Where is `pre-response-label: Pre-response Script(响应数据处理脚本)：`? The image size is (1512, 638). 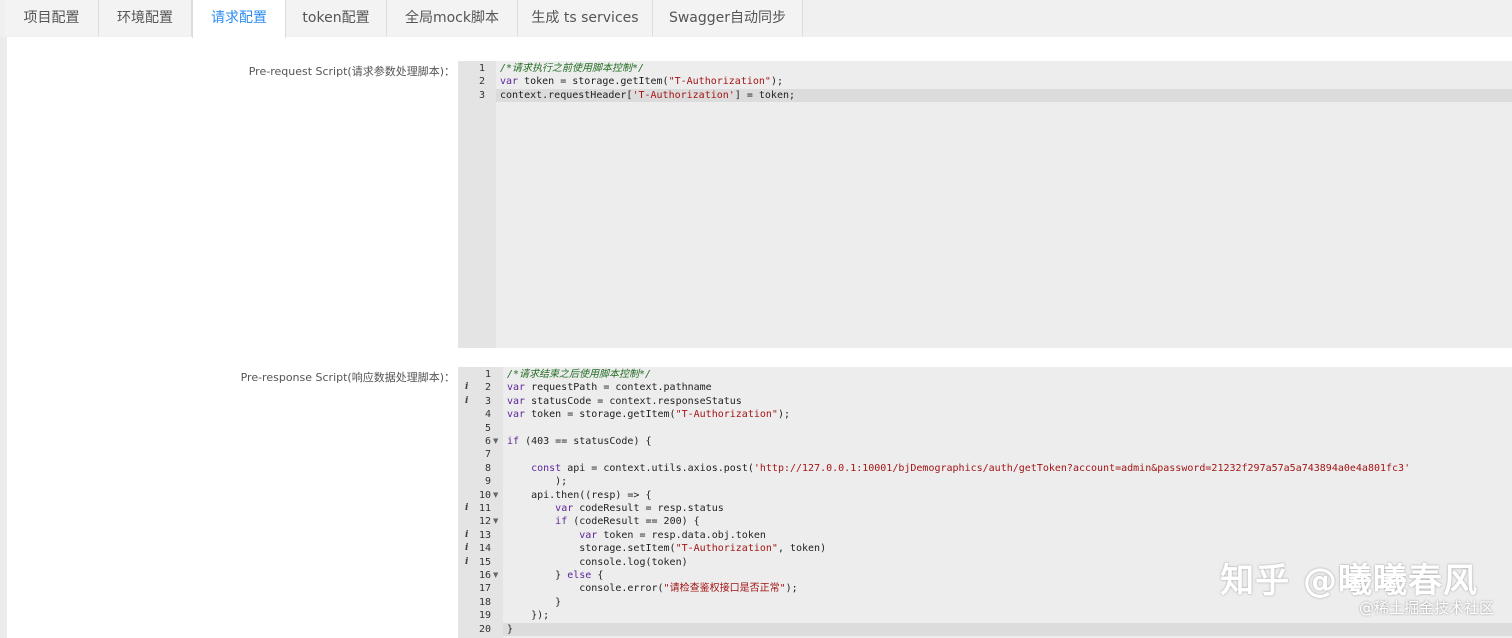
pre-response-label: Pre-response Script(响应数据处理脚本)： is located at coordinates (347, 377).